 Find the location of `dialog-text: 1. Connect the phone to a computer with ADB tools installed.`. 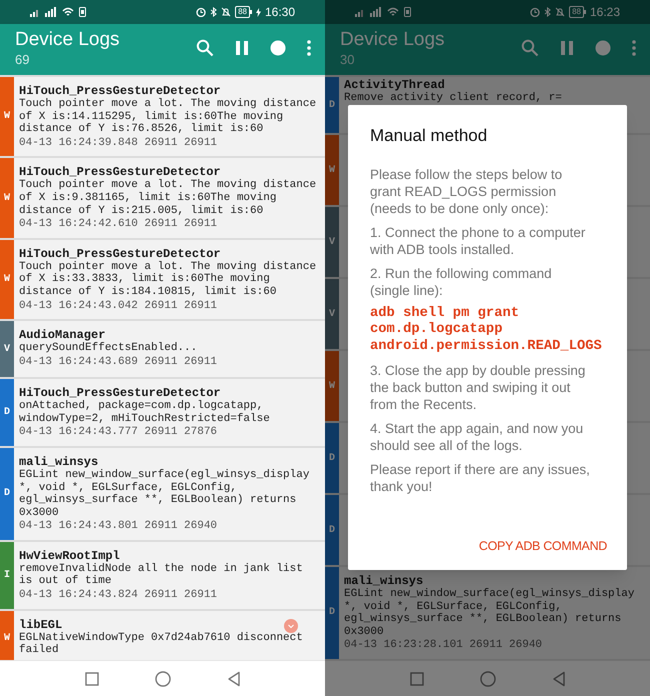

dialog-text: 1. Connect the phone to a computer with ADB tools installed. is located at coordinates (478, 241).